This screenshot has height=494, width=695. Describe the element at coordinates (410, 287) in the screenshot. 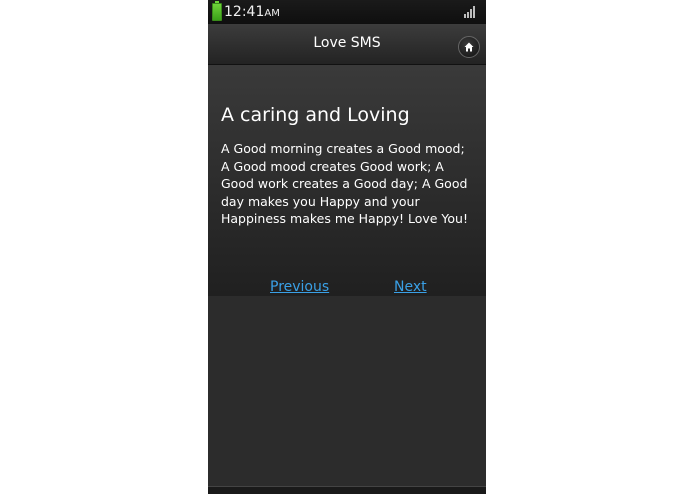

I see `next-link: Next` at that location.